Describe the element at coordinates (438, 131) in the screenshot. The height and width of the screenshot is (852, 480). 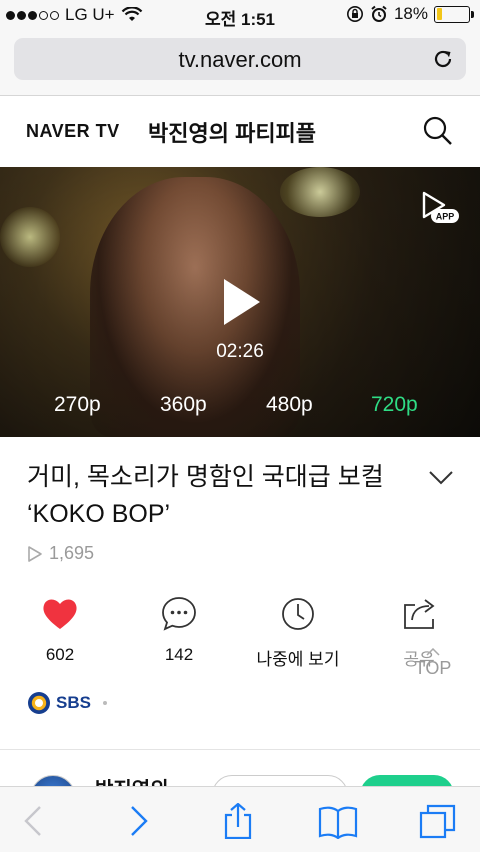
I see `search-icon` at that location.